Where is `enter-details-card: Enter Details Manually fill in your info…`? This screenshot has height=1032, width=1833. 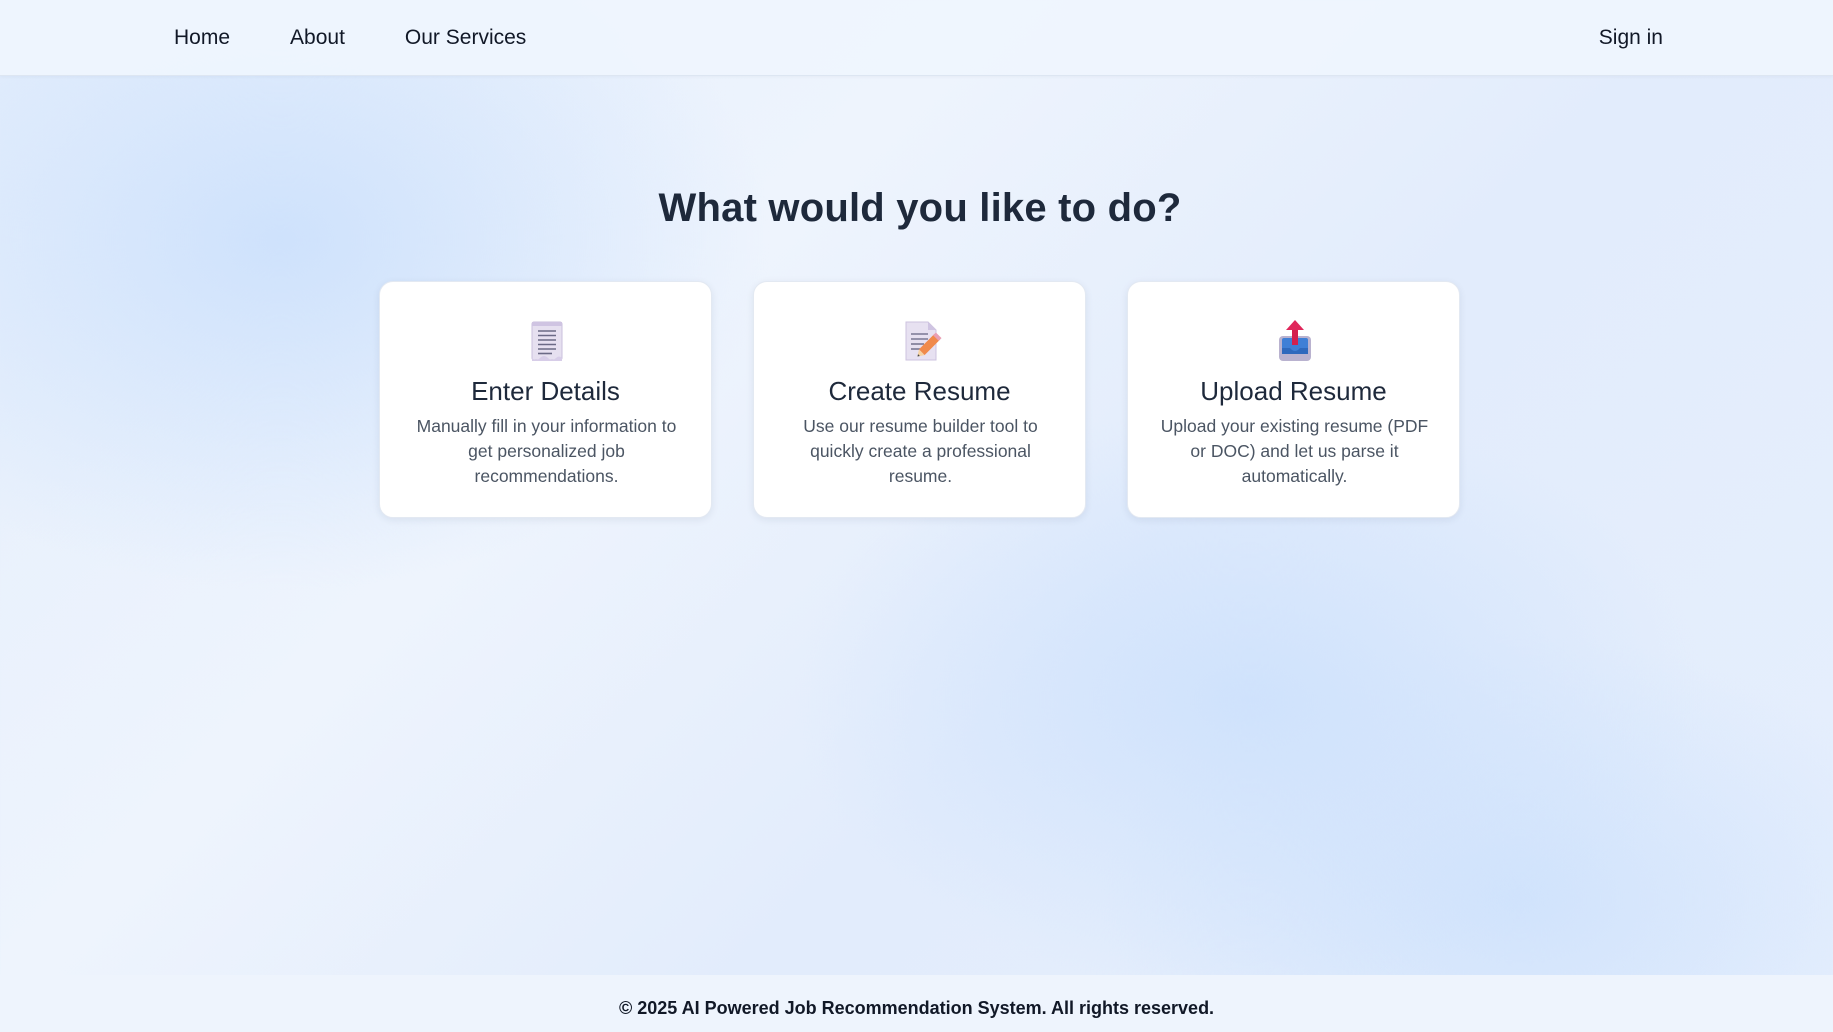
enter-details-card: Enter Details Manually fill in your info… is located at coordinates (545, 399).